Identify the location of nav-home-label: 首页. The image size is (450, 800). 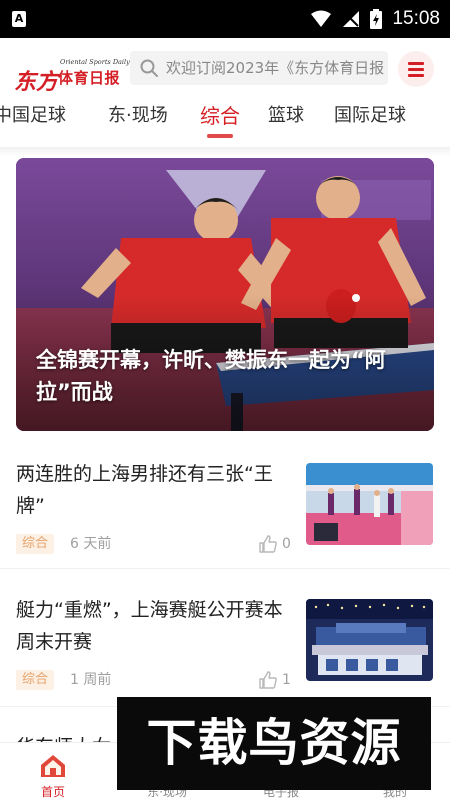
(52, 792).